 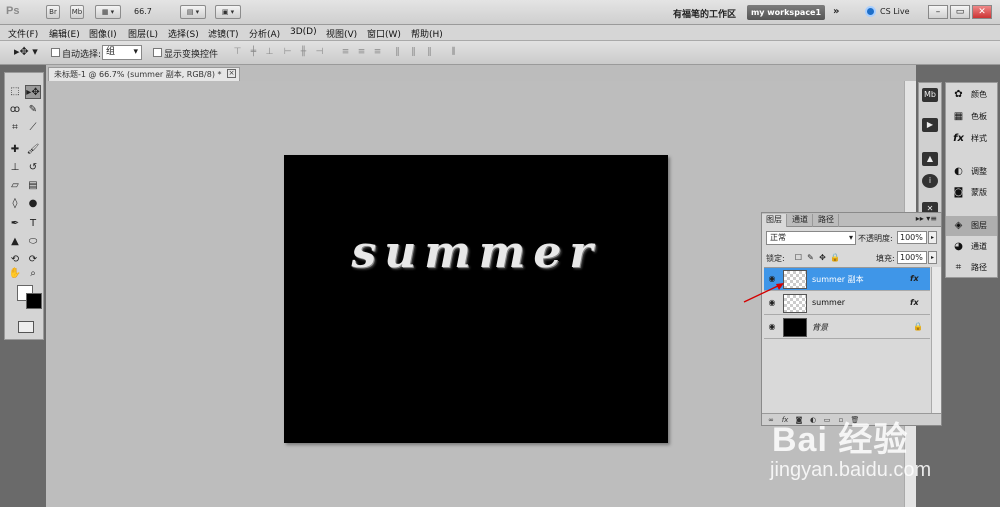 I want to click on layer-name: summer, so click(x=828, y=302).